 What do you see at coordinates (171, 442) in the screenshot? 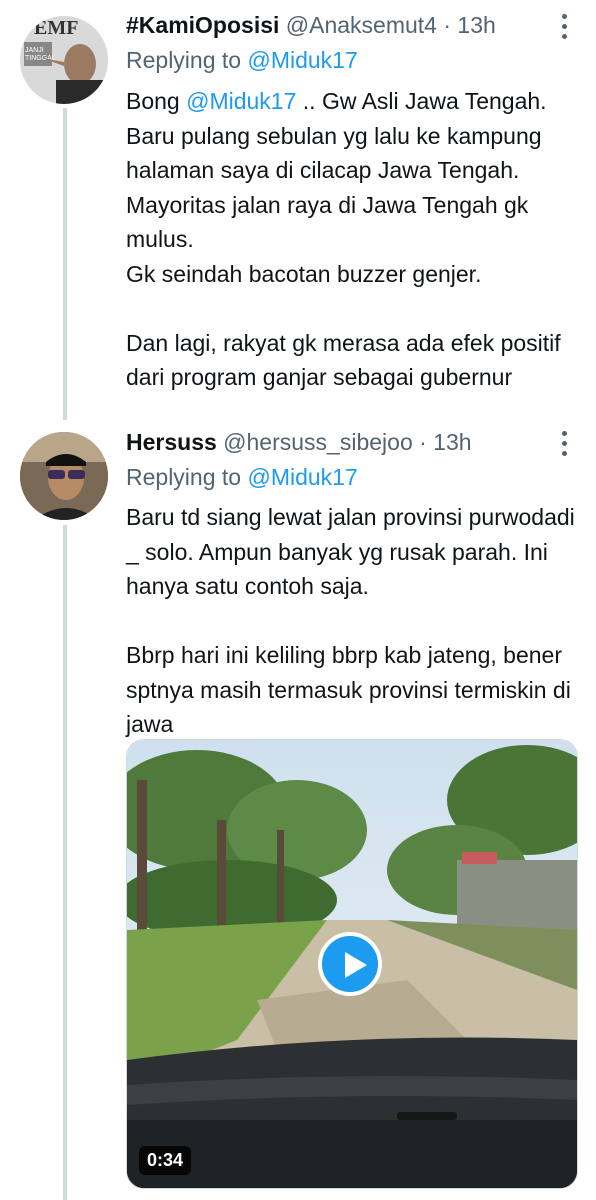
I see `display-name: Hersuss` at bounding box center [171, 442].